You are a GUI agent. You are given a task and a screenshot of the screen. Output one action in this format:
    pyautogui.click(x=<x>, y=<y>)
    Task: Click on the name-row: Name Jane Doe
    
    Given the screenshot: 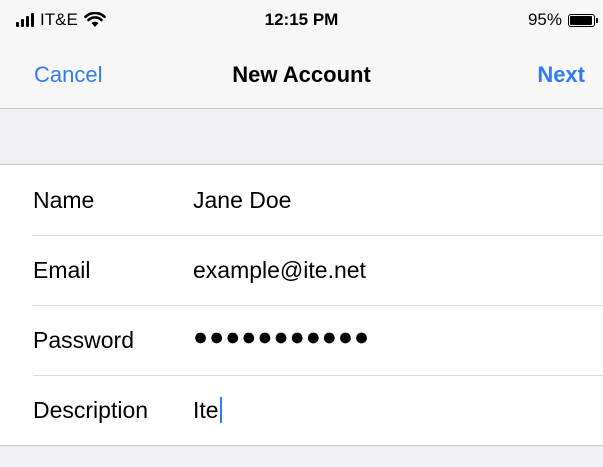 What is the action you would take?
    pyautogui.click(x=301, y=200)
    